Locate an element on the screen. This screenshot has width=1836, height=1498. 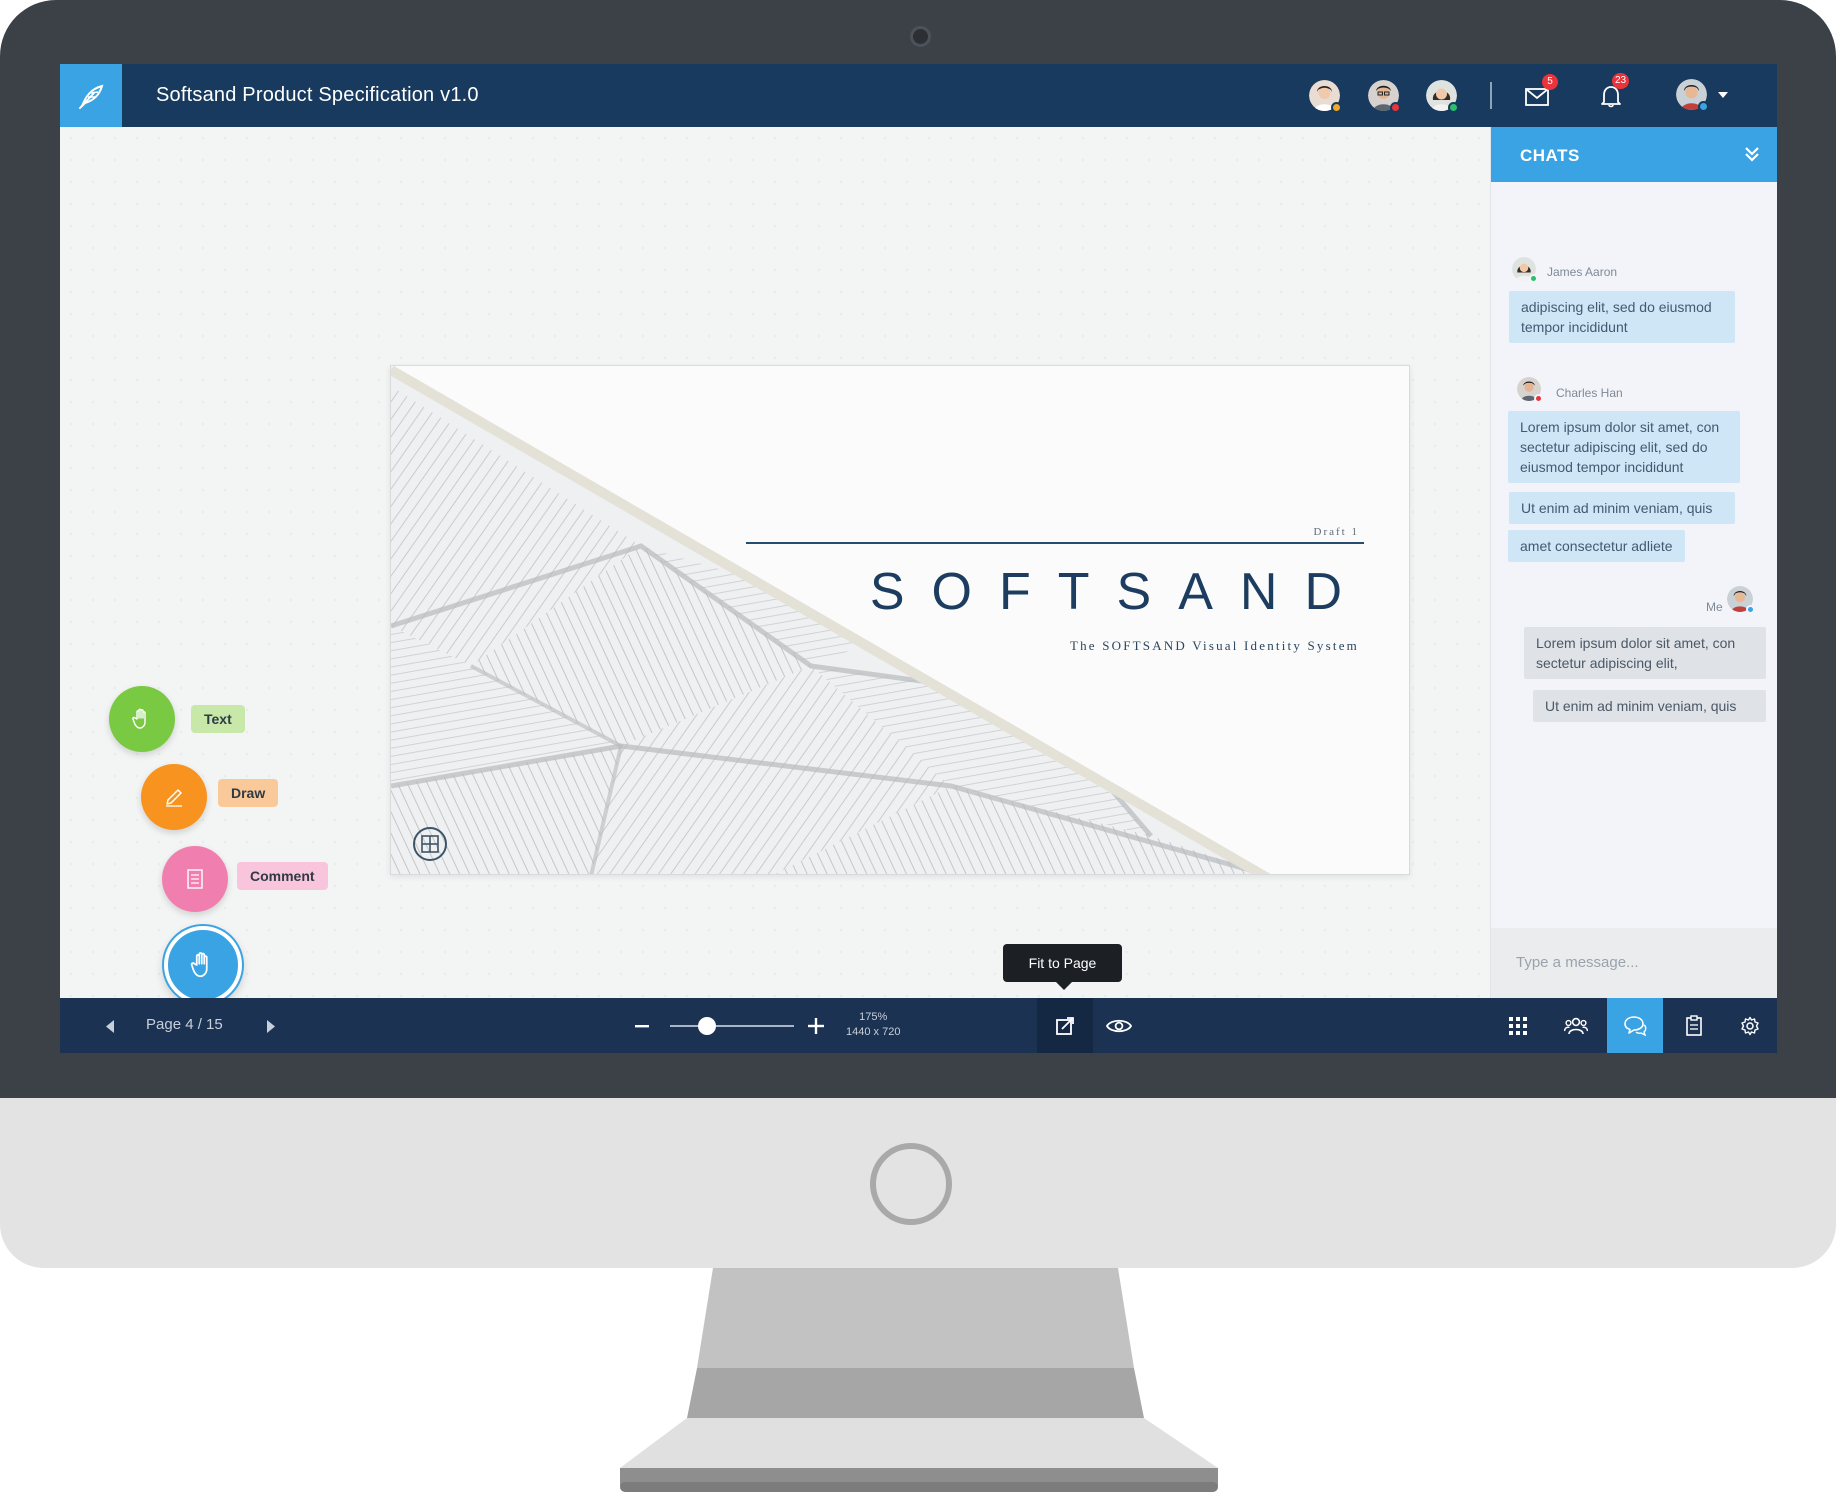
zoom-out-button is located at coordinates (642, 1026).